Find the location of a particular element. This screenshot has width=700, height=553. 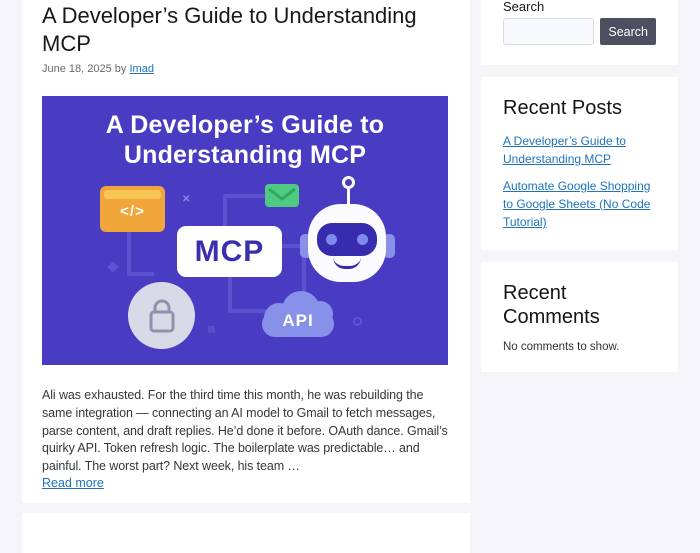

recent-posts-title: Recent Posts is located at coordinates (562, 108).